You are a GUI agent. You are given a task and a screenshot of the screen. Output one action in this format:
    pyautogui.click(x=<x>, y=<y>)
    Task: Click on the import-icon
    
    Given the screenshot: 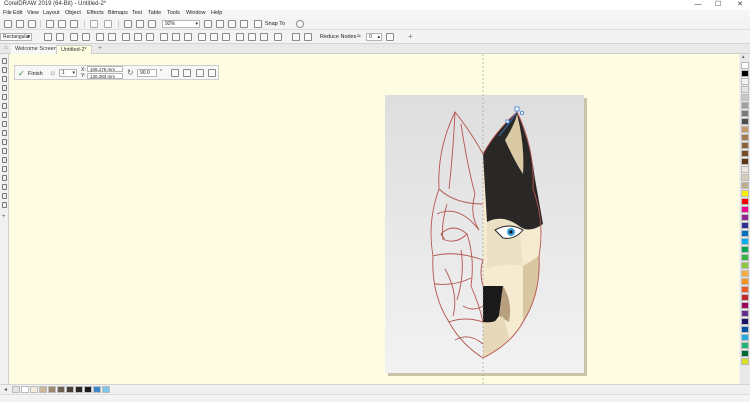 What is the action you would take?
    pyautogui.click(x=128, y=24)
    